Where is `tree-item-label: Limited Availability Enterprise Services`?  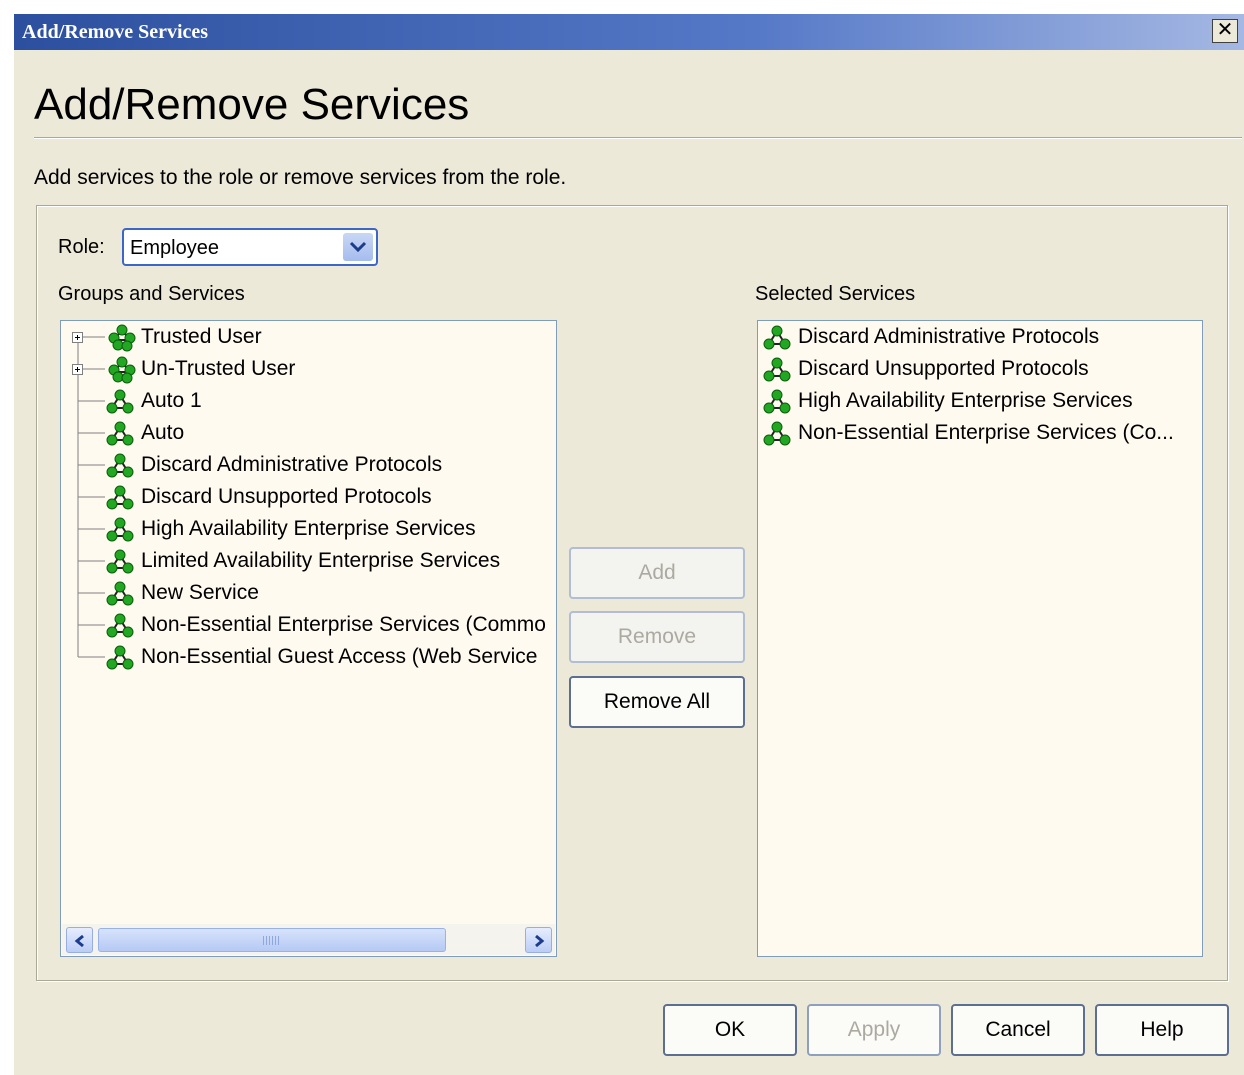
tree-item-label: Limited Availability Enterprise Services is located at coordinates (321, 560).